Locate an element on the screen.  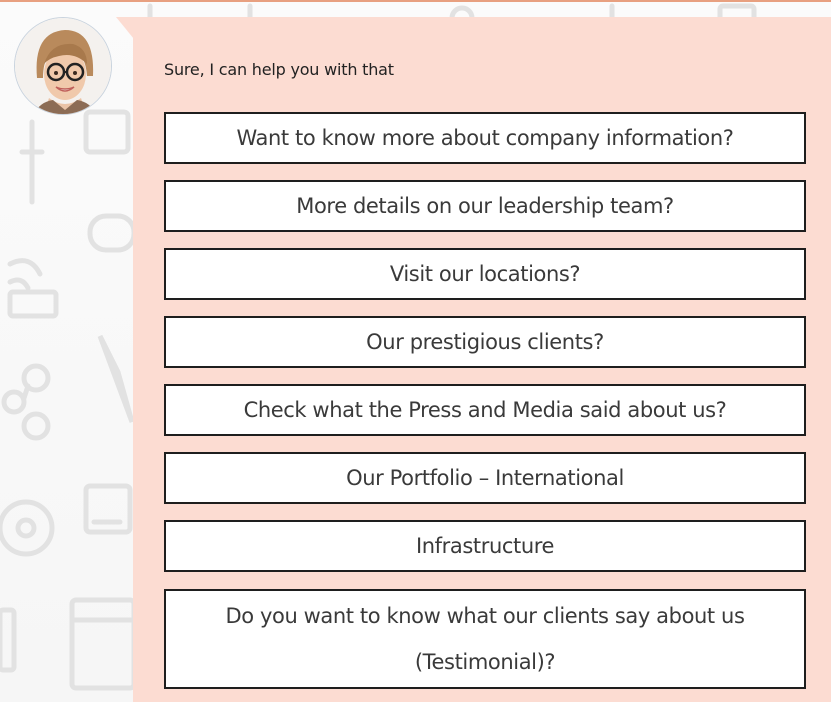
option-label: Visit our locations? is located at coordinates (485, 274).